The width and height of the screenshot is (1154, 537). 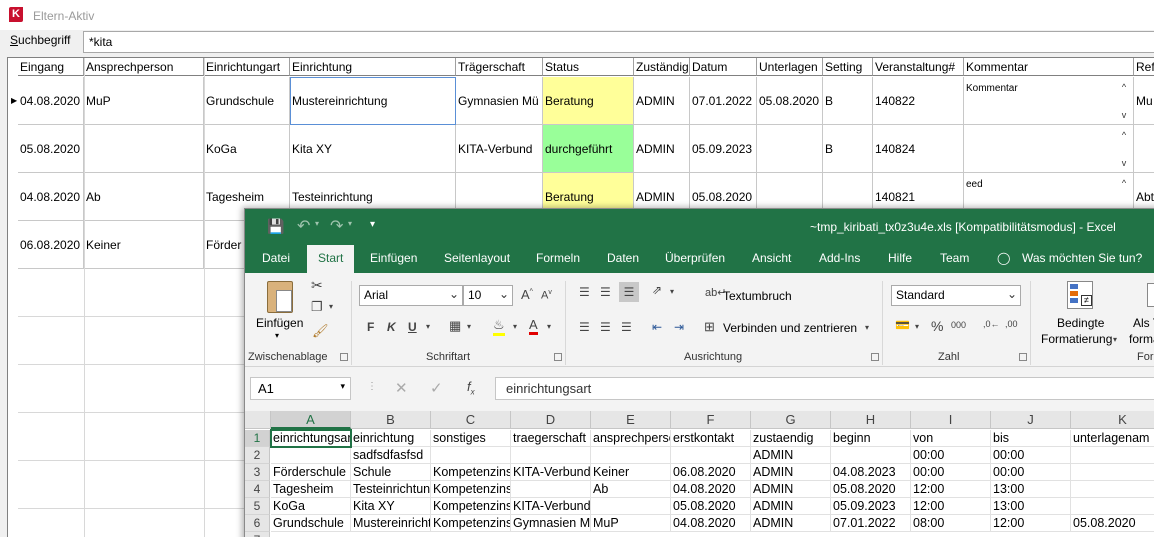 What do you see at coordinates (311, 420) in the screenshot?
I see `column-header-A: A` at bounding box center [311, 420].